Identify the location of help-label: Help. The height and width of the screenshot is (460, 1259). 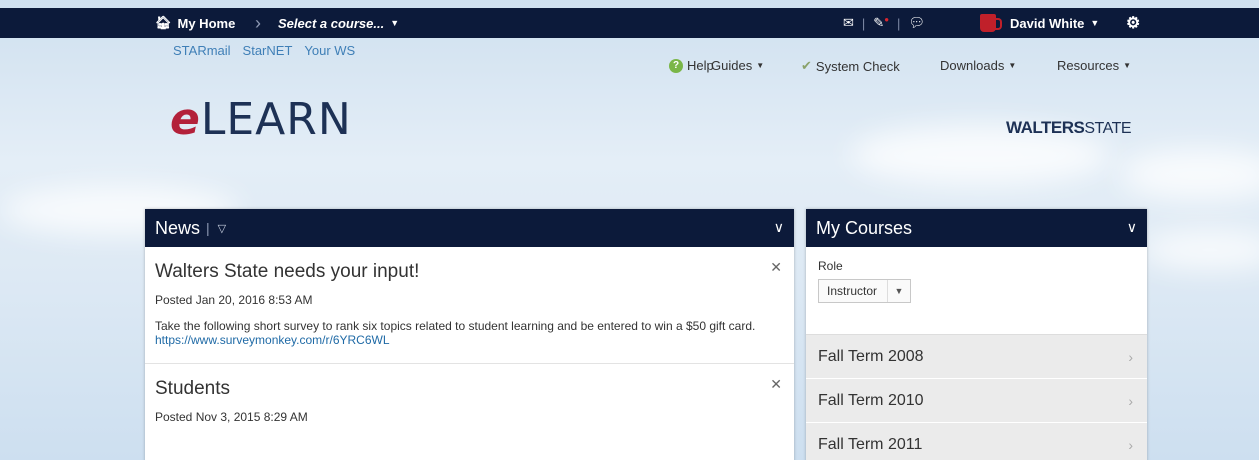
(700, 65).